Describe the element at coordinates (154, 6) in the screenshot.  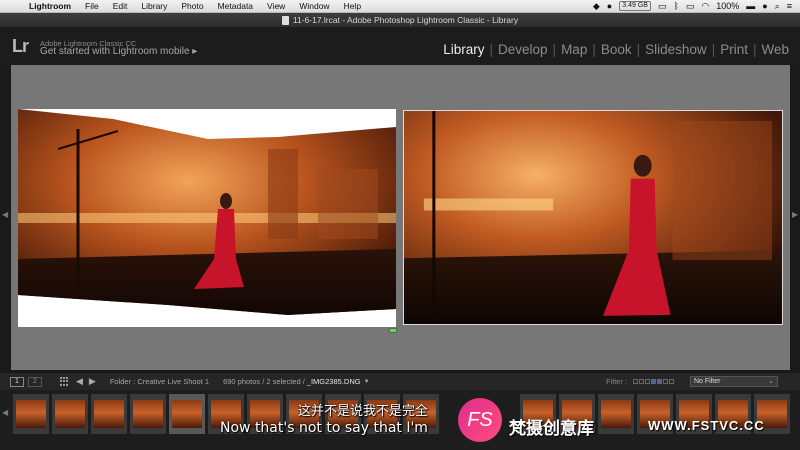
I see `menu-library: Library` at that location.